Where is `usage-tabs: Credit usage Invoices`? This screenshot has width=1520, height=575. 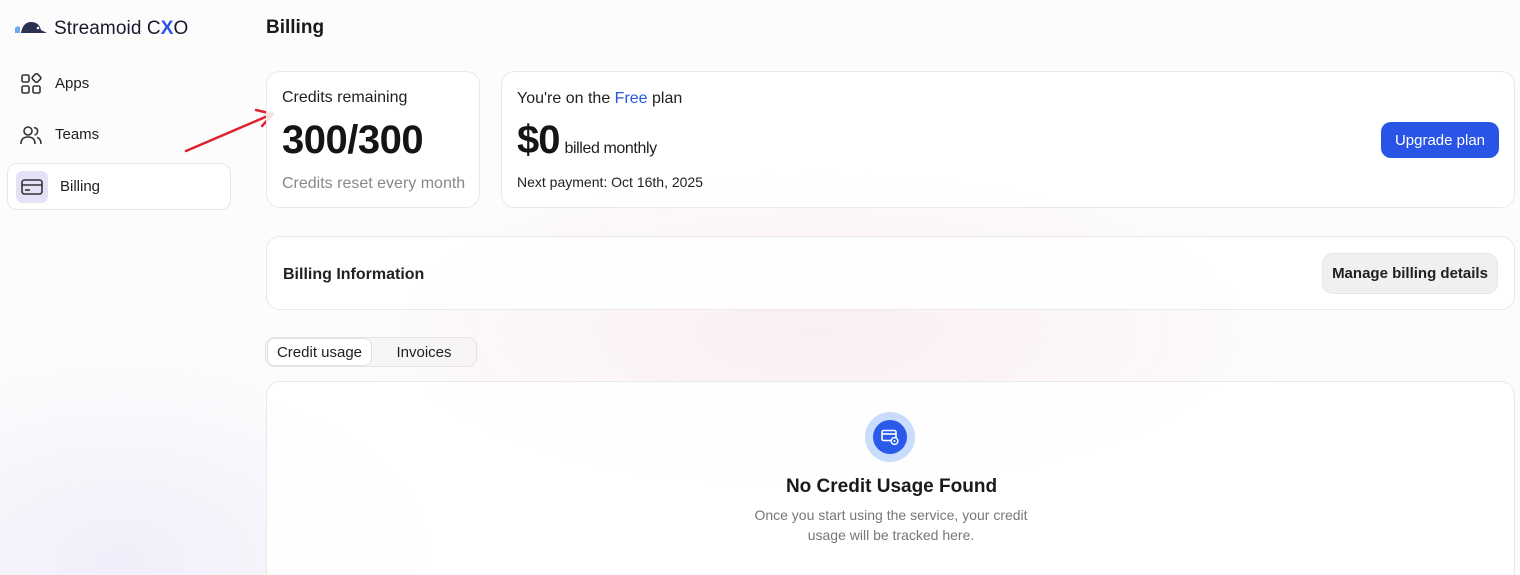 usage-tabs: Credit usage Invoices is located at coordinates (371, 352).